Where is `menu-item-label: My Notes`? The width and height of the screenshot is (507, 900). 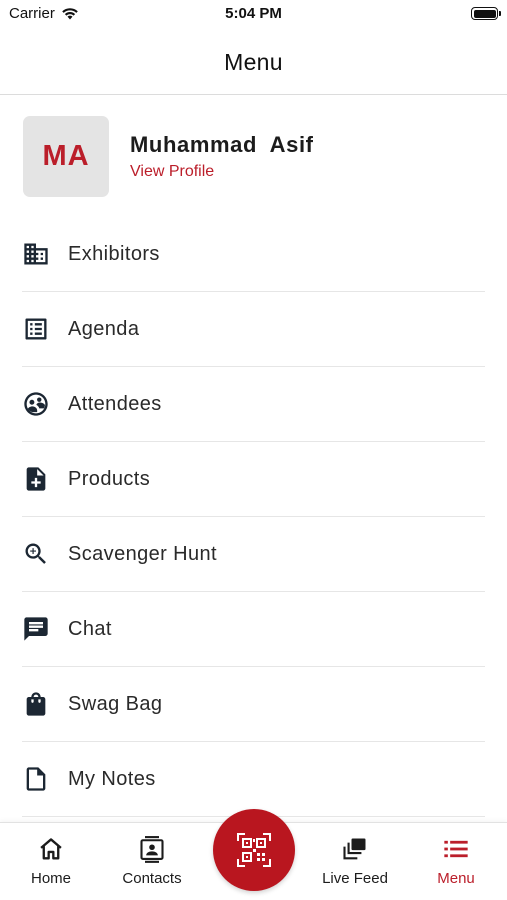 menu-item-label: My Notes is located at coordinates (112, 778).